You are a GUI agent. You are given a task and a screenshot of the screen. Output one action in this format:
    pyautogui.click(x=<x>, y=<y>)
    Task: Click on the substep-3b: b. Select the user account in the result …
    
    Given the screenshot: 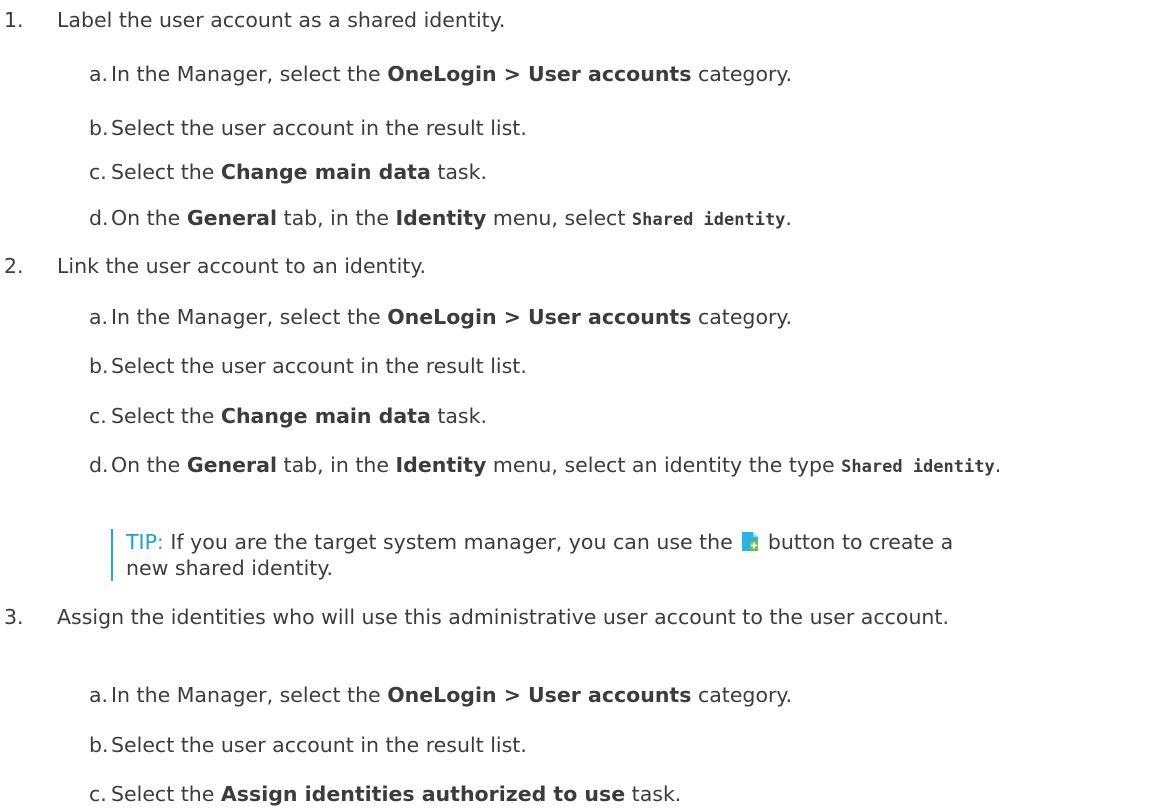 What is the action you would take?
    pyautogui.click(x=308, y=745)
    